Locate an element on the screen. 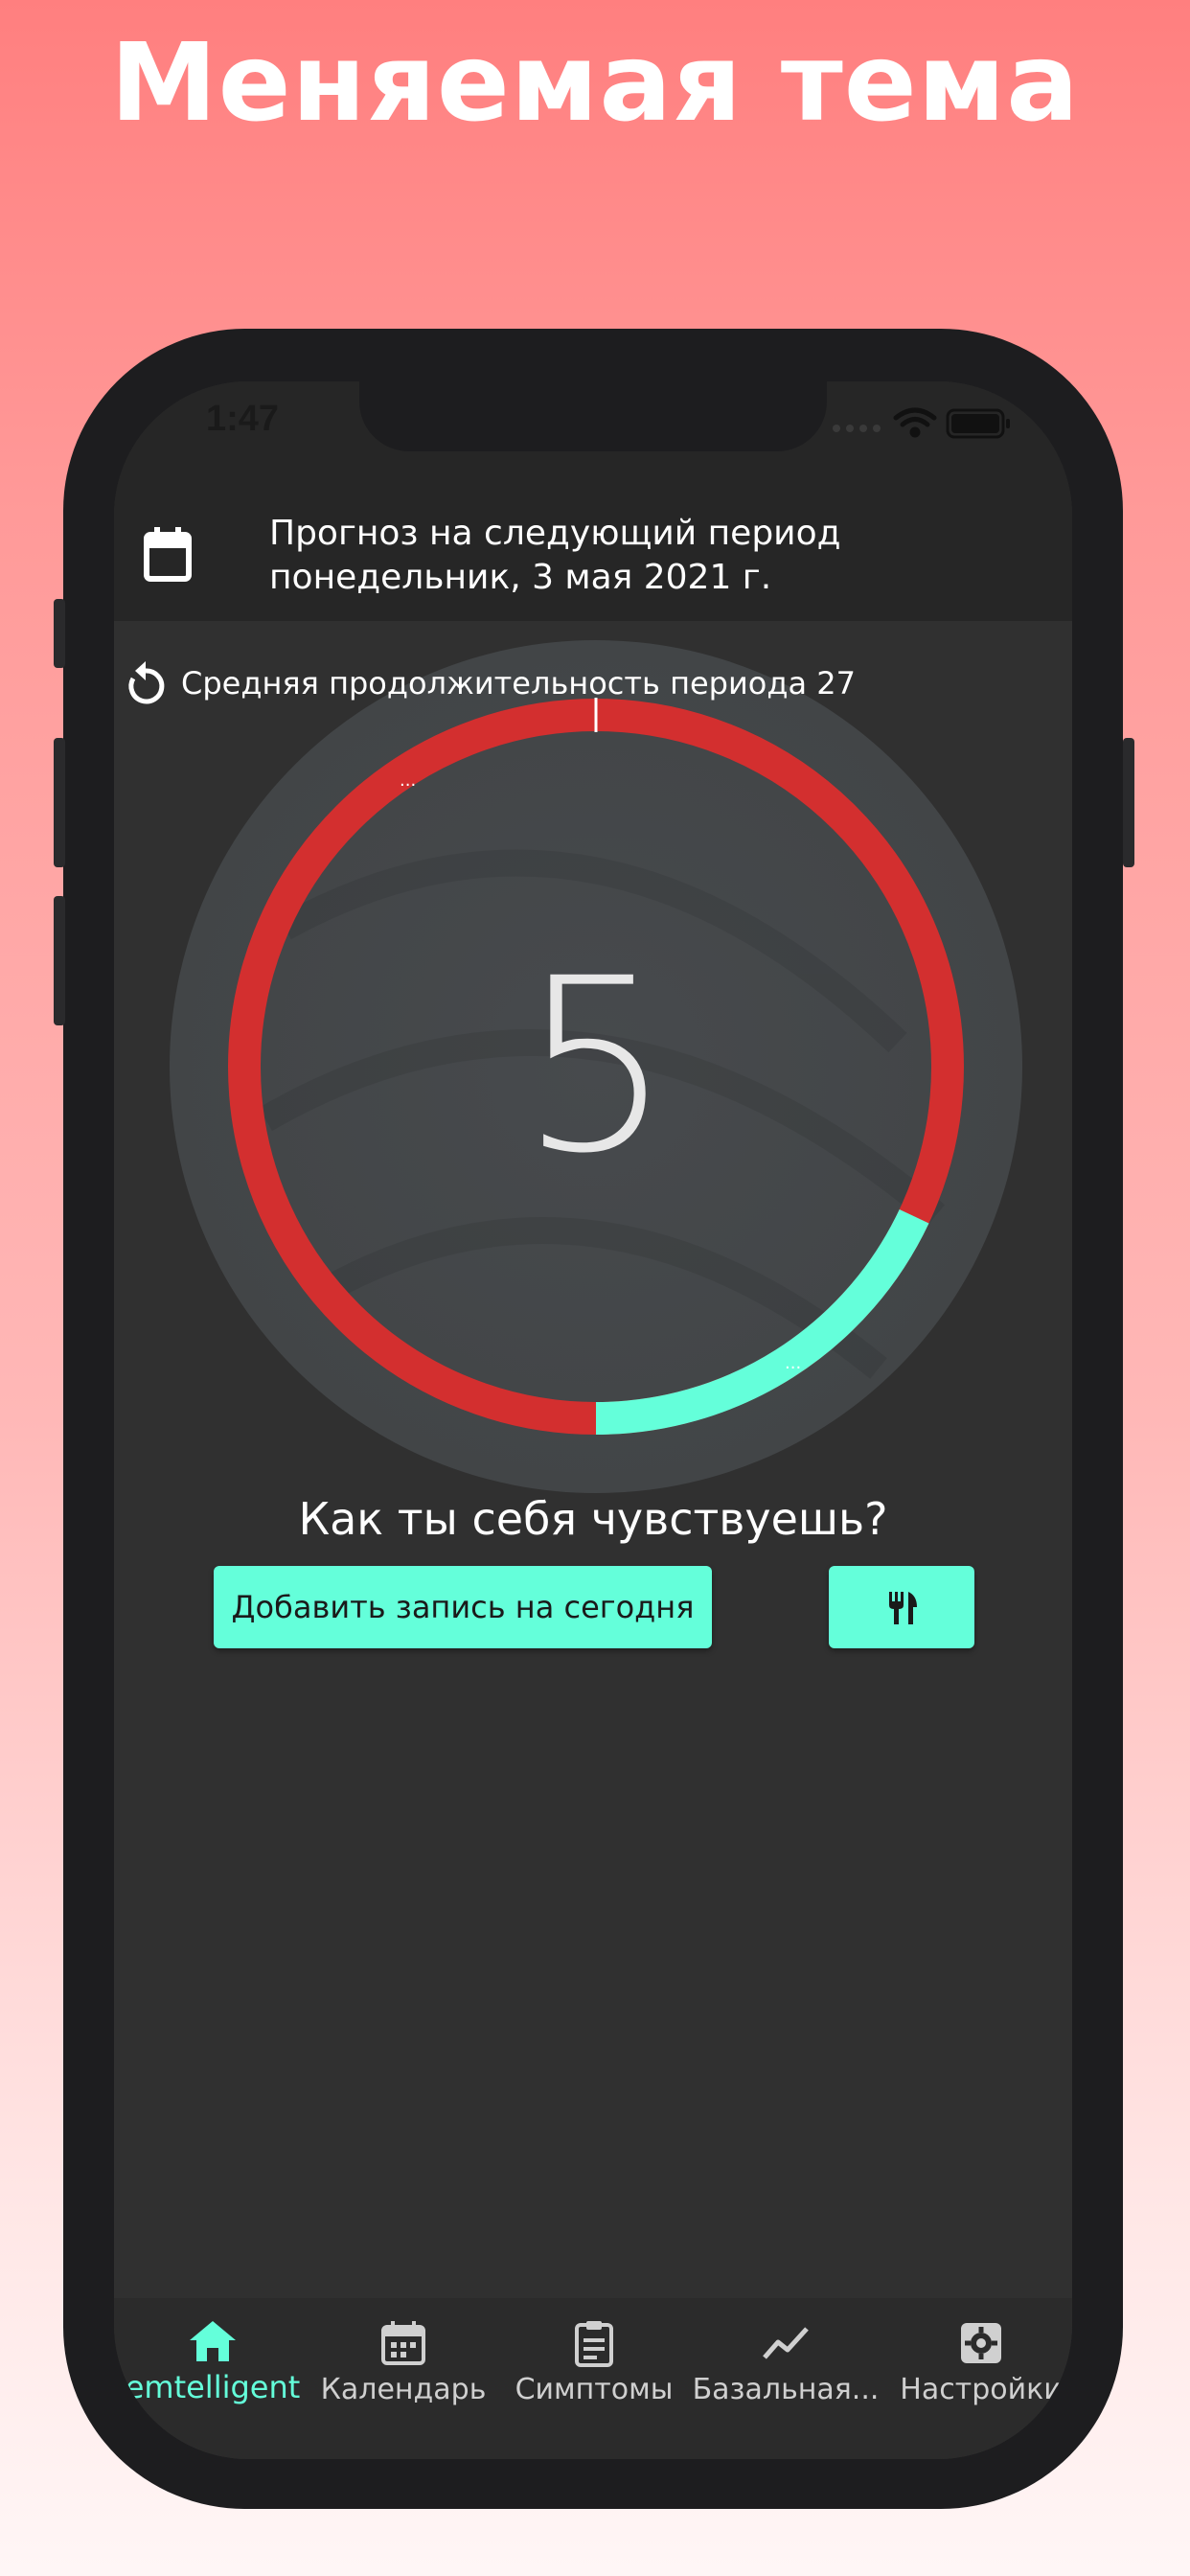 The width and height of the screenshot is (1190, 2576). trending-icon is located at coordinates (786, 2343).